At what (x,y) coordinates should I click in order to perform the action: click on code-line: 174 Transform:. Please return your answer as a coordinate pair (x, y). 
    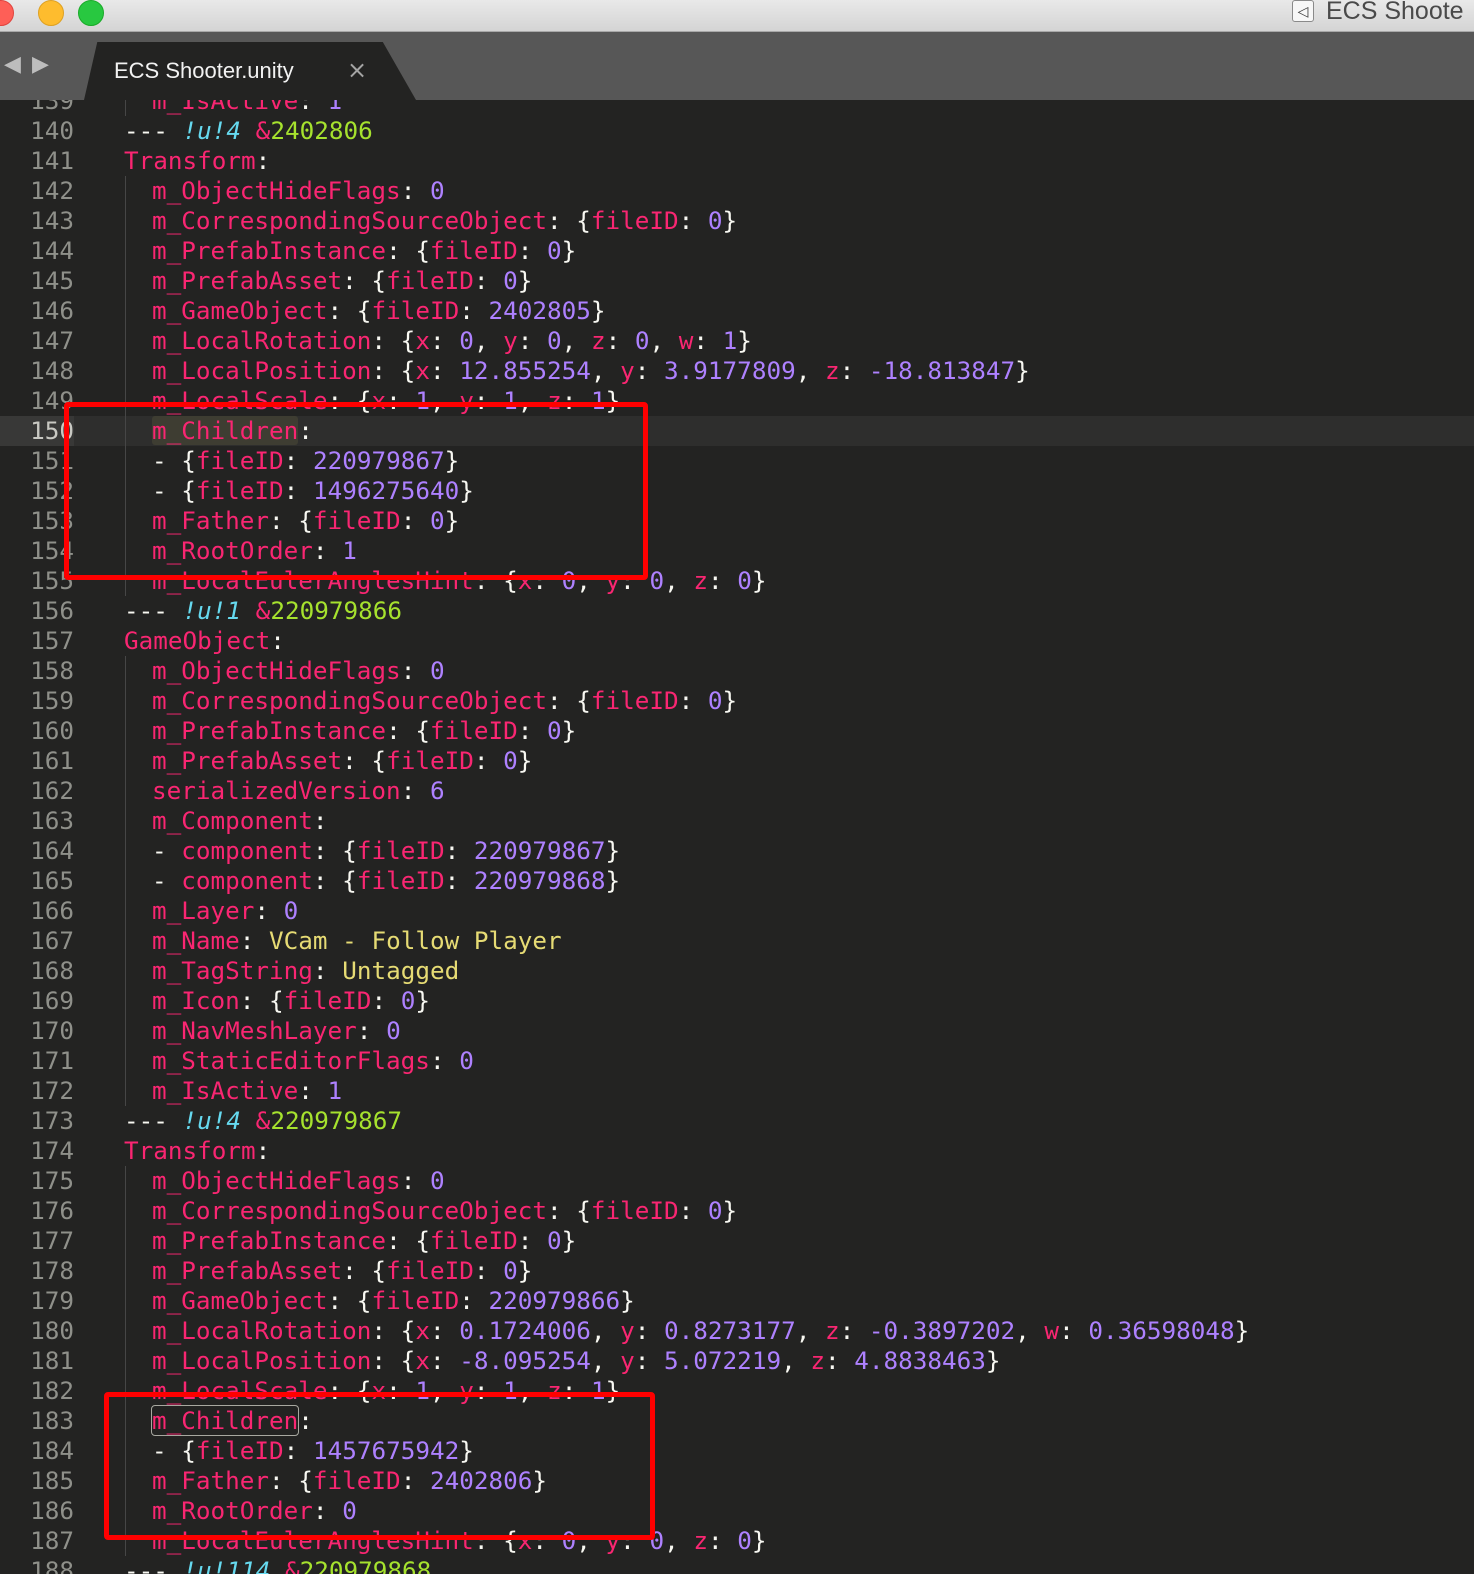
    Looking at the image, I should click on (737, 1151).